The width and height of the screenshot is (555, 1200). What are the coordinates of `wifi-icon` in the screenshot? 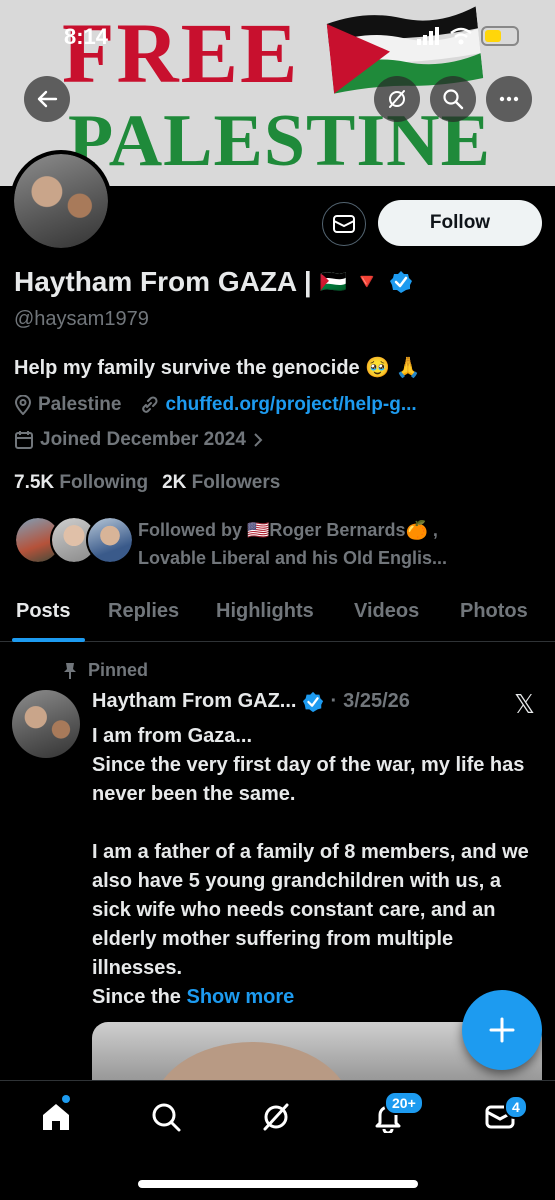 It's located at (461, 36).